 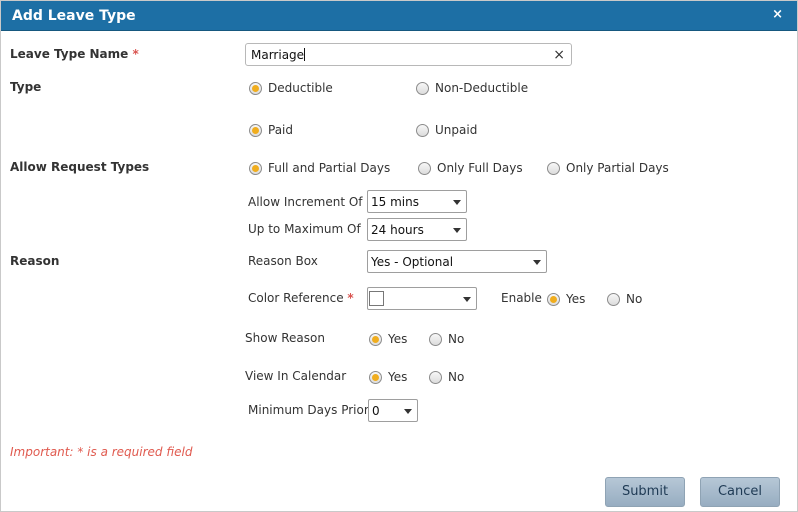 I want to click on radio-non-deductible: Non-Deductible, so click(x=472, y=88).